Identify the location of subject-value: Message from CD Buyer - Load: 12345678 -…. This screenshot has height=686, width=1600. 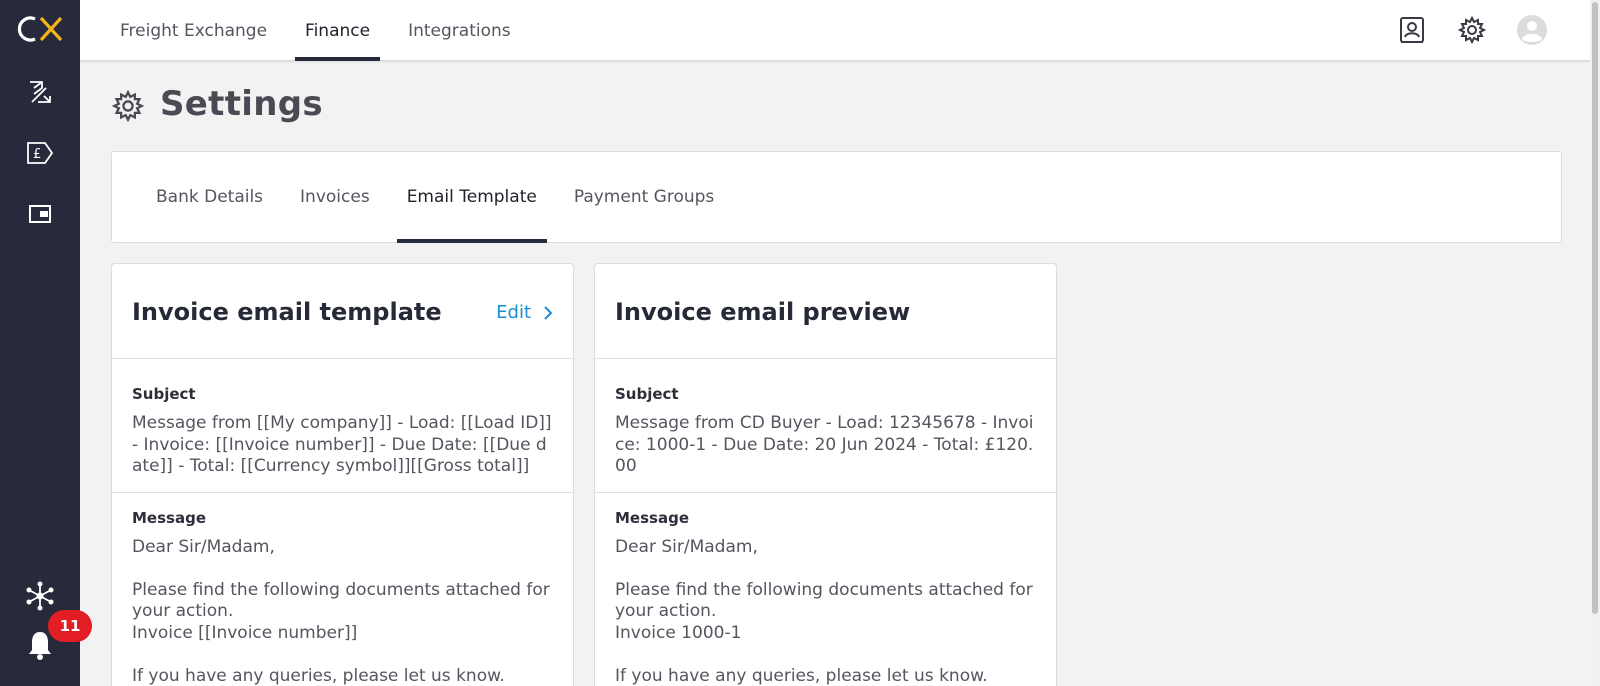
(824, 444).